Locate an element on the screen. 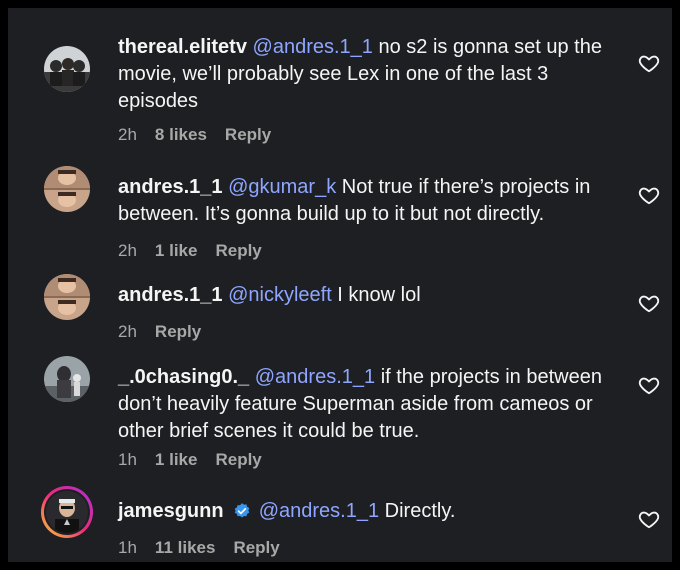 Image resolution: width=680 pixels, height=570 pixels. comment-username: jamesgunn is located at coordinates (171, 511).